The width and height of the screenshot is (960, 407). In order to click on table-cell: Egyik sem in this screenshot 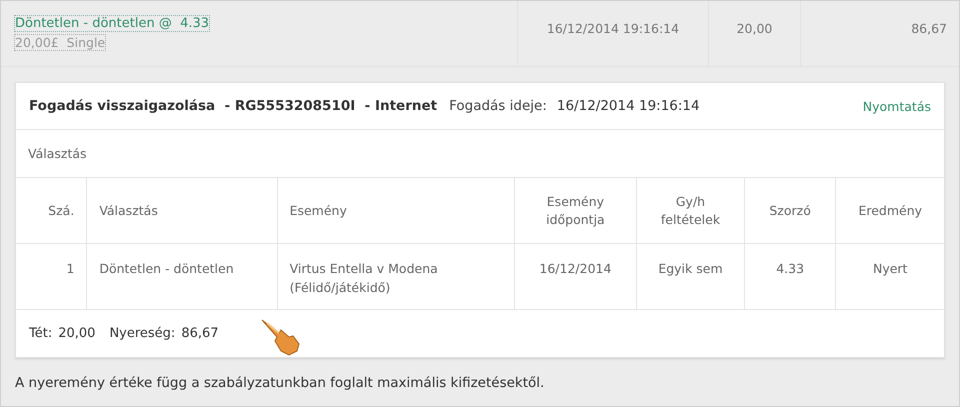, I will do `click(690, 277)`.